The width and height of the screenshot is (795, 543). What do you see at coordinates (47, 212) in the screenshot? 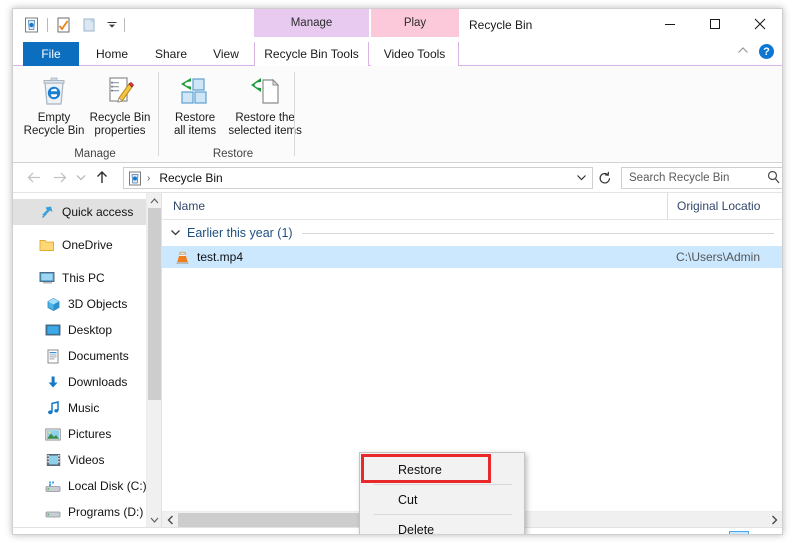
I see `pin-icon` at bounding box center [47, 212].